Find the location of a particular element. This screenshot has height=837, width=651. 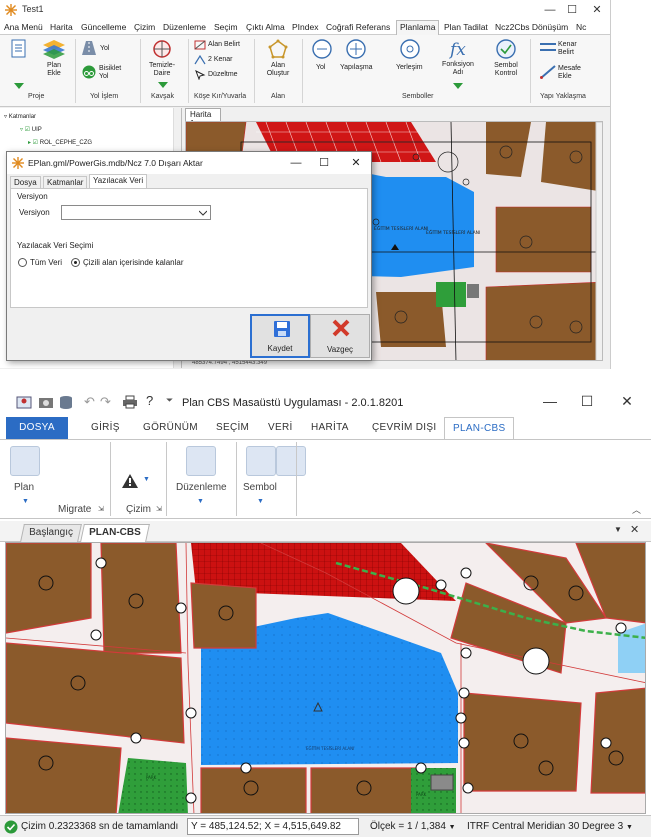

map-pin-icon is located at coordinates (24, 402).